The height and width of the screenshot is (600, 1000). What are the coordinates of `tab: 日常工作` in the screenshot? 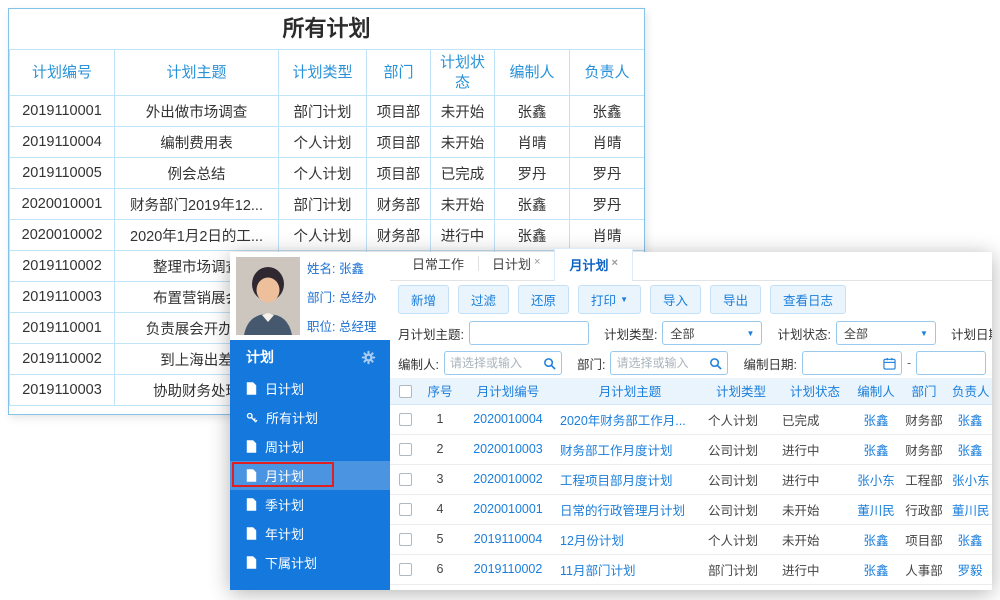 It's located at (438, 264).